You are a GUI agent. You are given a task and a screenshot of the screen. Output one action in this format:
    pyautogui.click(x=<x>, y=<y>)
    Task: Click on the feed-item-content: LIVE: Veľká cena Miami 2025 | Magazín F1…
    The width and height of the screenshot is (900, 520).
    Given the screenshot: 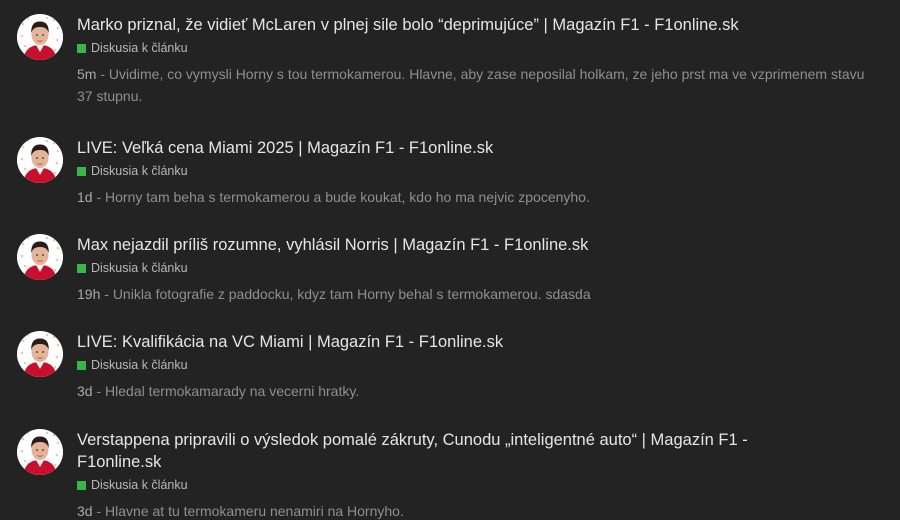 What is the action you would take?
    pyautogui.click(x=477, y=172)
    